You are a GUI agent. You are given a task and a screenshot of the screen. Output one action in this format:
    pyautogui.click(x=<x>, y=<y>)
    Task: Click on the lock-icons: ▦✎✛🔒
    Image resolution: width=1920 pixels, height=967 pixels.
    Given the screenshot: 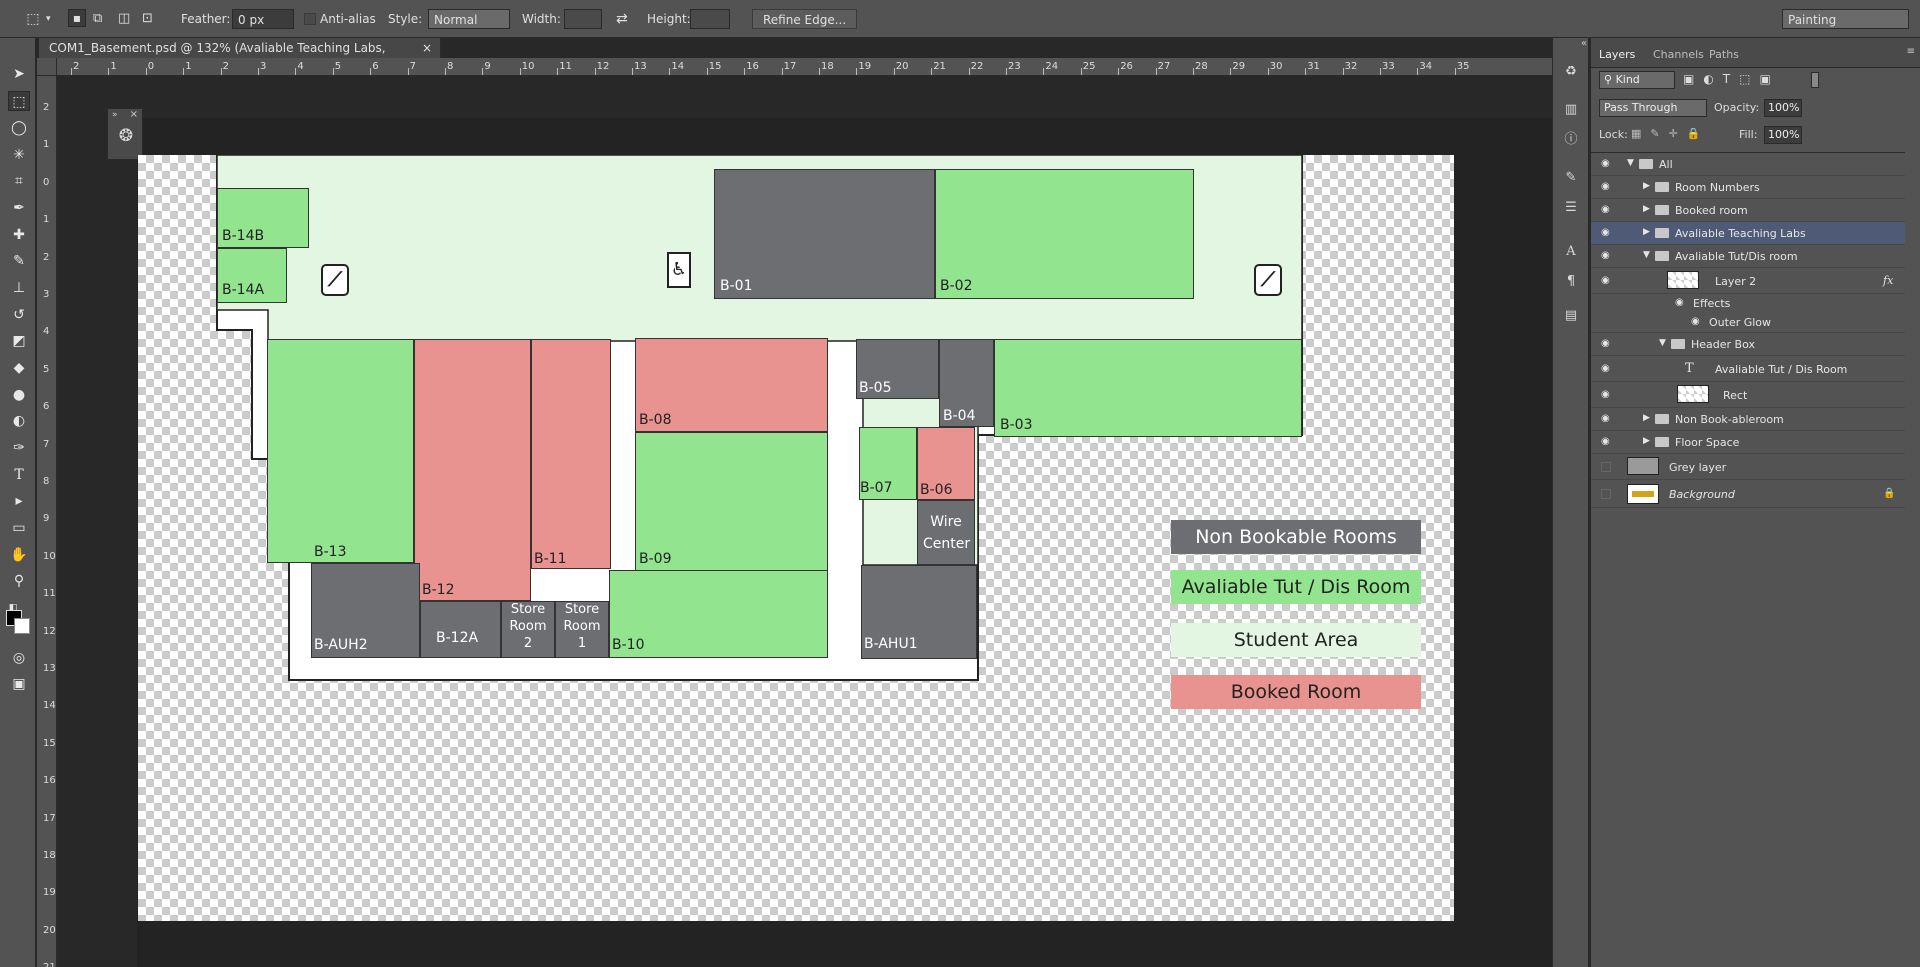 What is the action you would take?
    pyautogui.click(x=1670, y=133)
    